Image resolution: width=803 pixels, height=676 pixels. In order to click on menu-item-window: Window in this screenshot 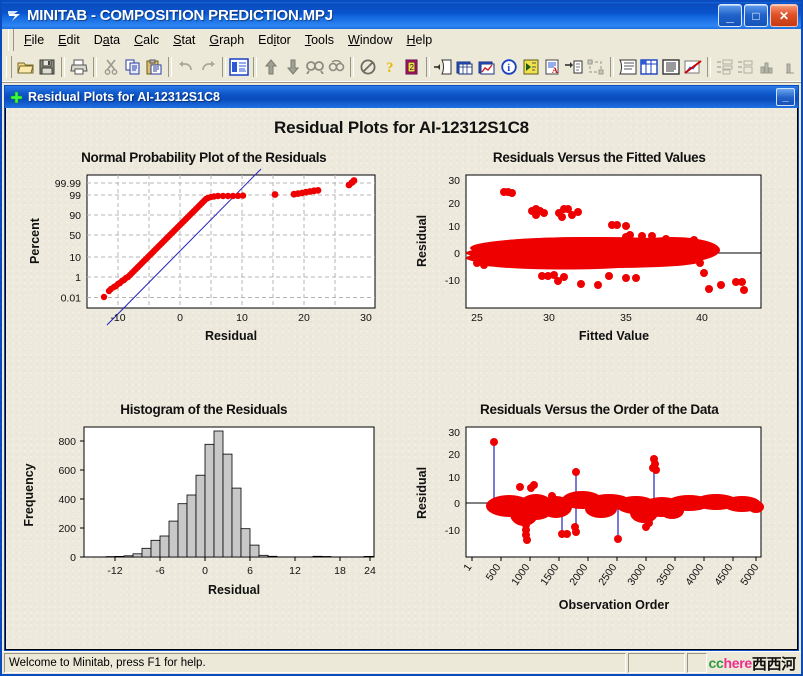, I will do `click(370, 40)`.